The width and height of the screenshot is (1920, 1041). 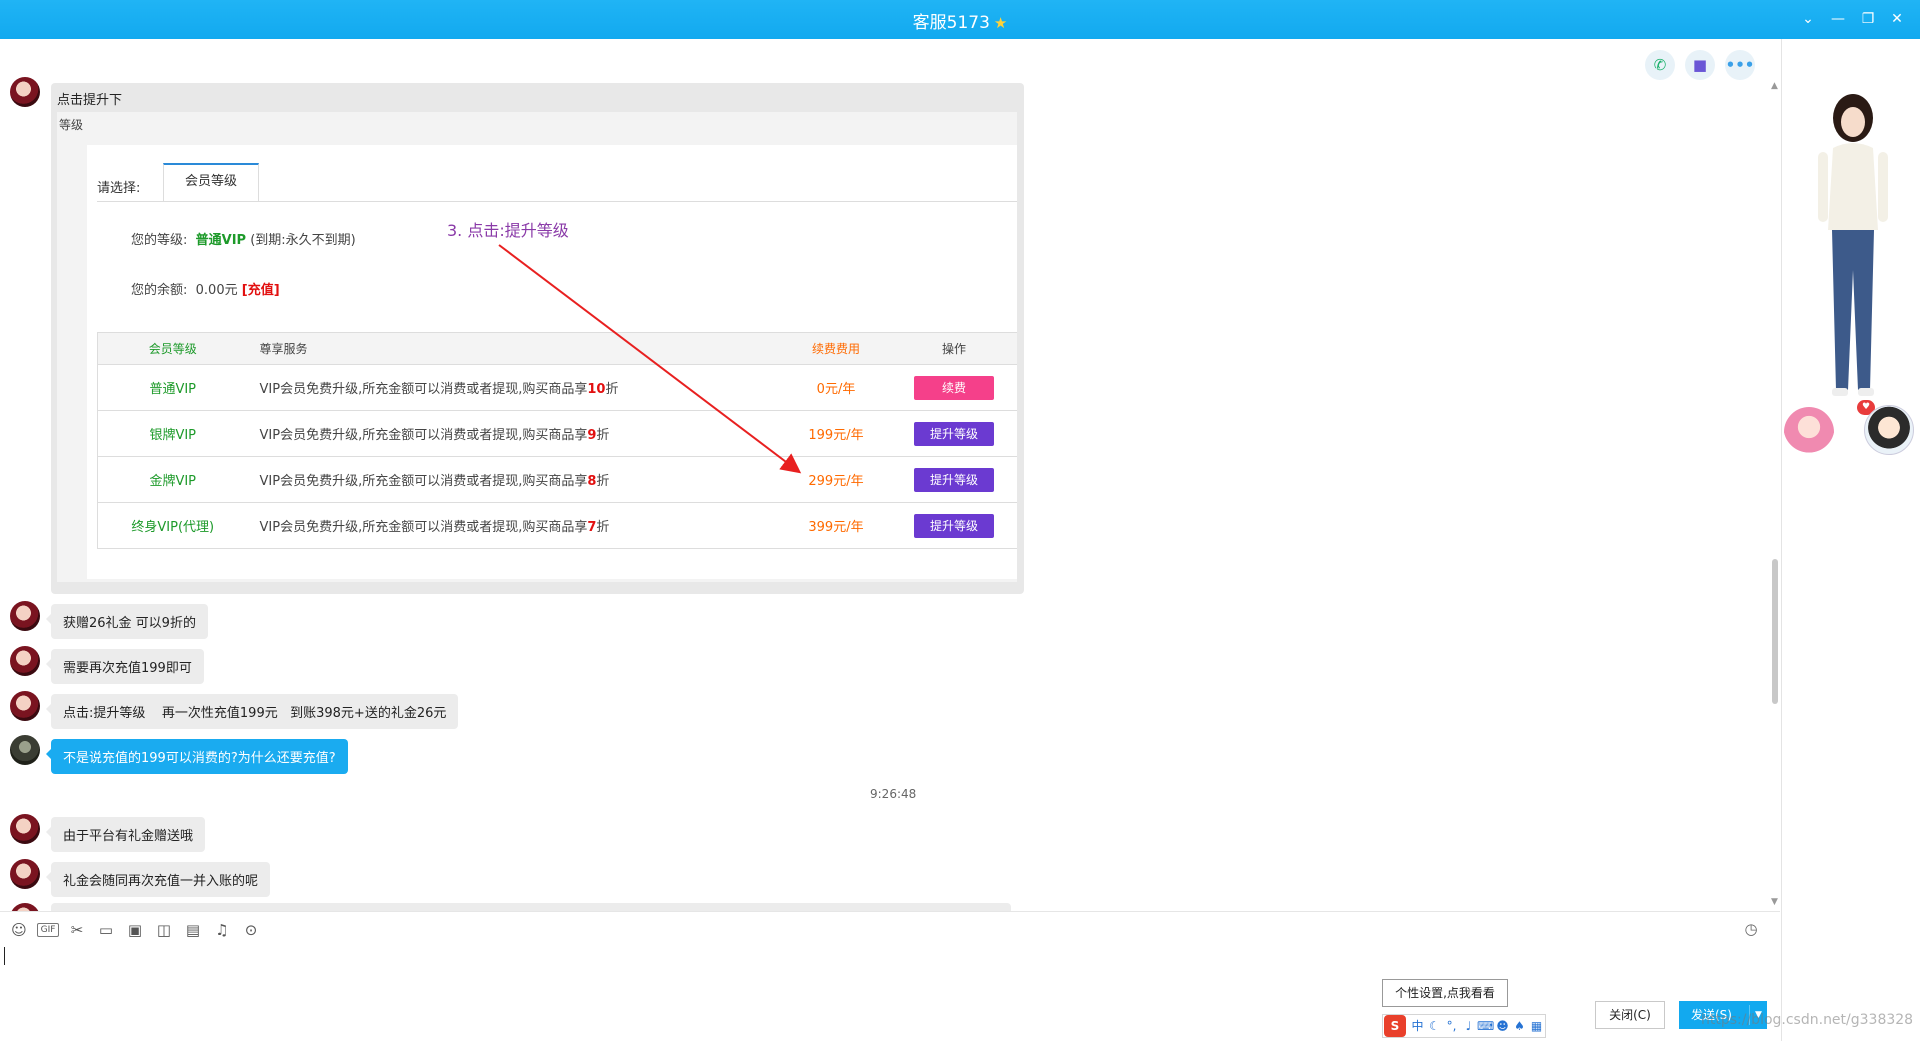 What do you see at coordinates (1395, 1026) in the screenshot?
I see `sogou-logo-icon: S` at bounding box center [1395, 1026].